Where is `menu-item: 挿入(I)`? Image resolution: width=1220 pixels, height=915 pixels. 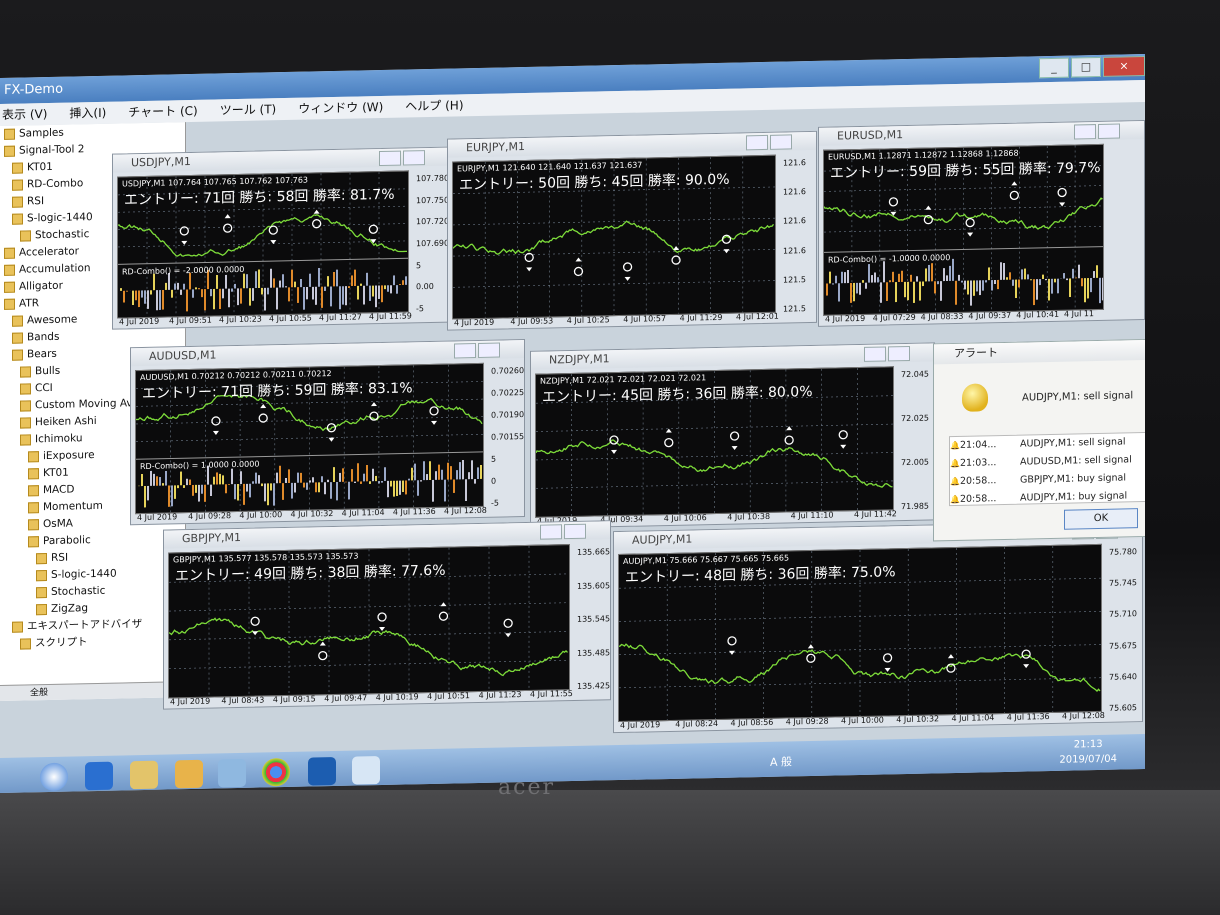
menu-item: 挿入(I) is located at coordinates (87, 113).